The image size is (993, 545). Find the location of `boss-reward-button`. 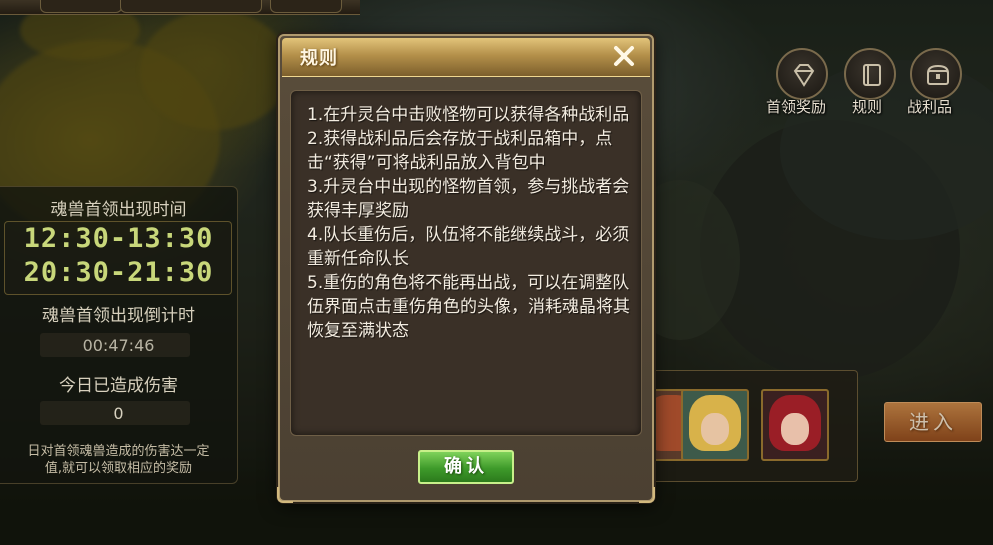

boss-reward-button is located at coordinates (802, 74).